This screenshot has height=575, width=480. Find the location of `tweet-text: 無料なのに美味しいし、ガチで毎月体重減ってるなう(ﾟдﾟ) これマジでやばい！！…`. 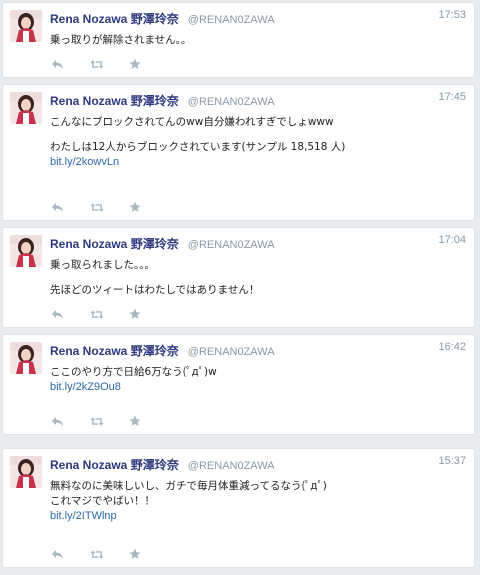

tweet-text: 無料なのに美味しいし、ガチで毎月体重減ってるなう(ﾟдﾟ) これマジでやばい！！… is located at coordinates (256, 501).